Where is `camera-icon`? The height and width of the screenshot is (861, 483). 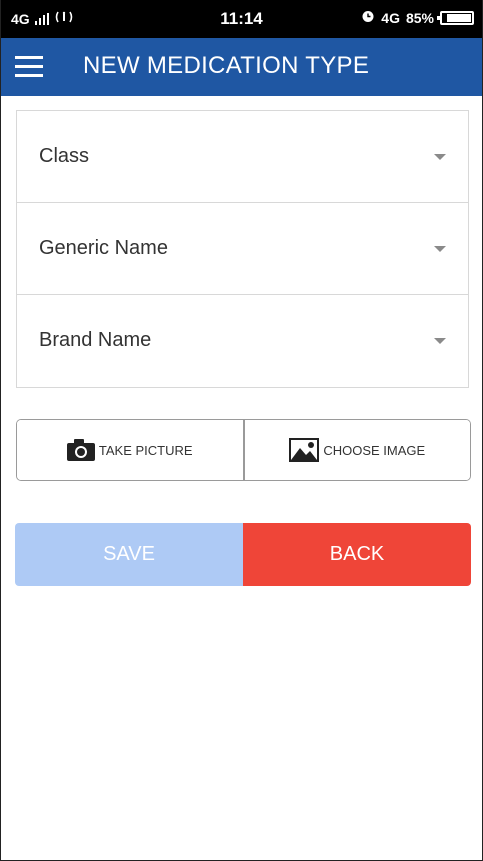 camera-icon is located at coordinates (80, 450).